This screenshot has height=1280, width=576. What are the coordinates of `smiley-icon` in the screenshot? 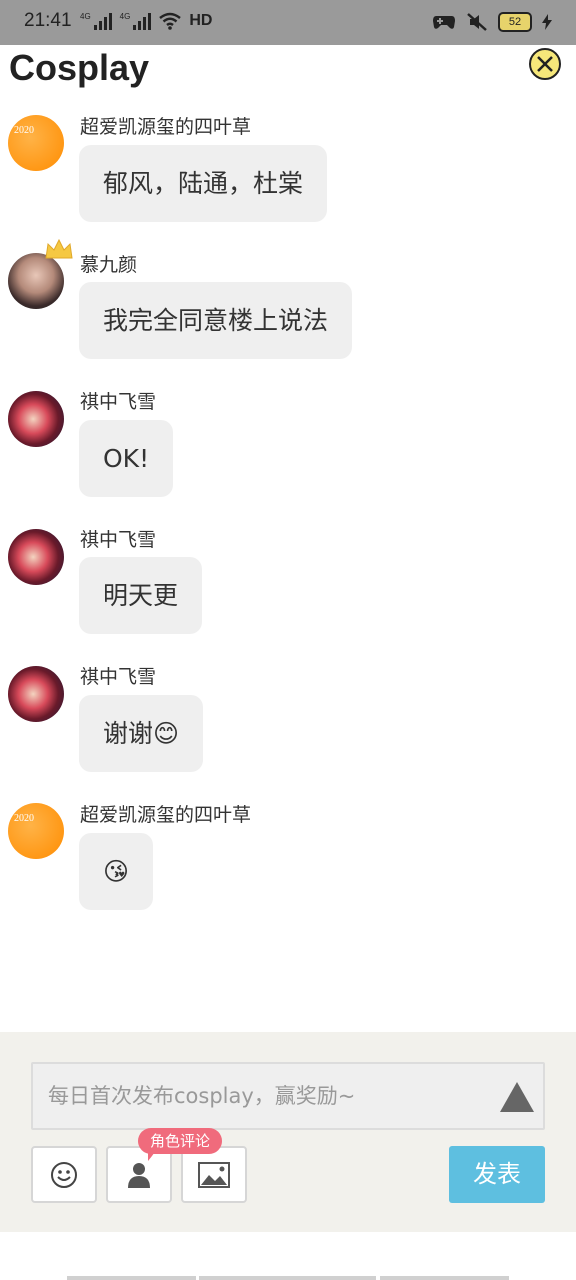 It's located at (64, 1174).